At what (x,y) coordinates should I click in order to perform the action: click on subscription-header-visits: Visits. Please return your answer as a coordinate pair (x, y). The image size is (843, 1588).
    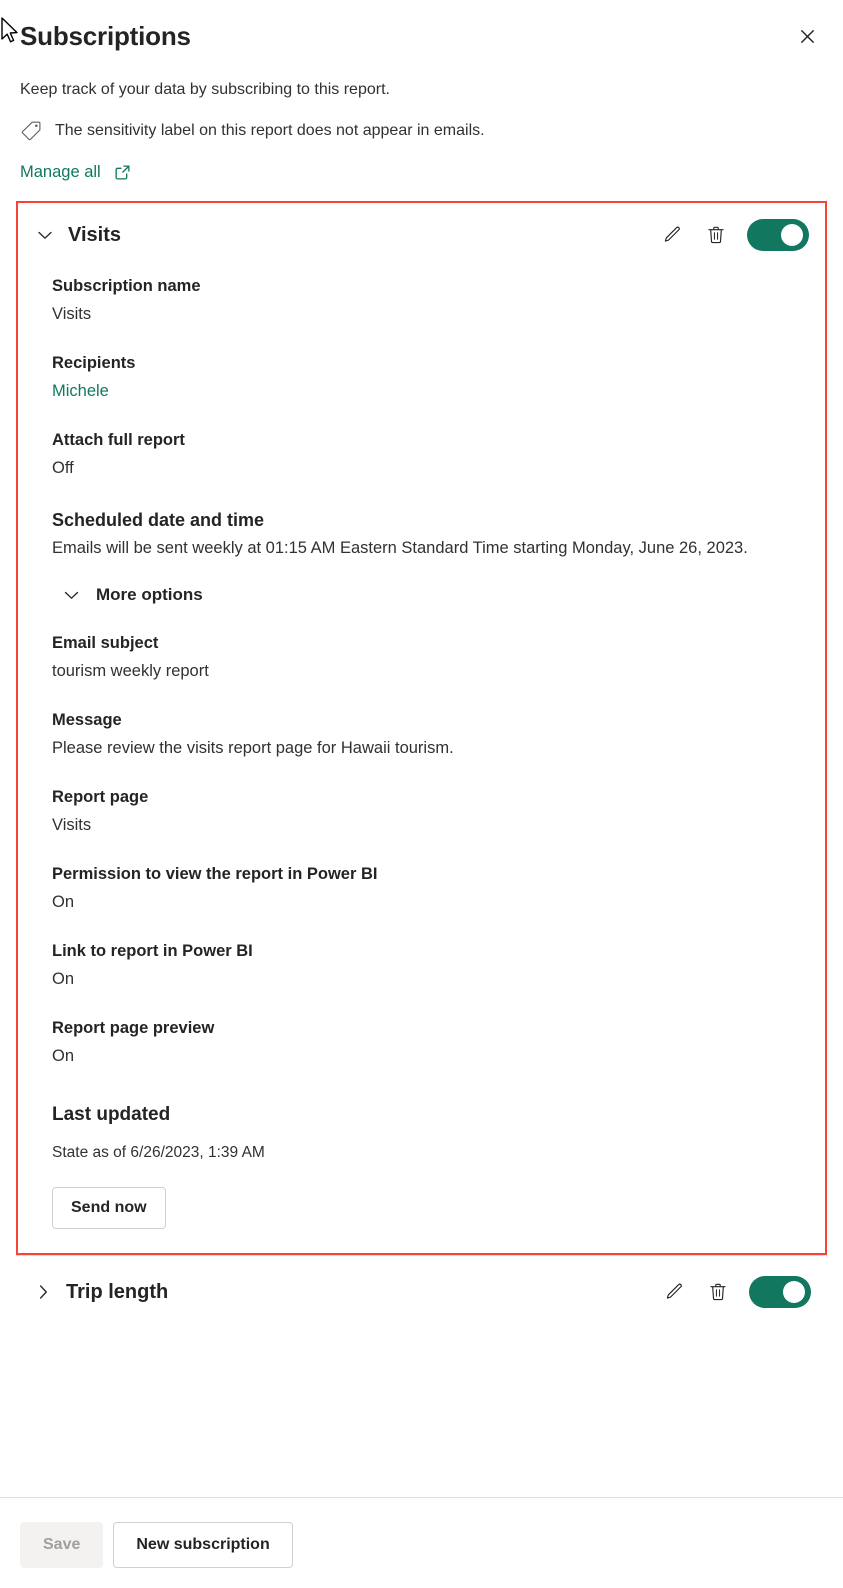
    Looking at the image, I should click on (421, 232).